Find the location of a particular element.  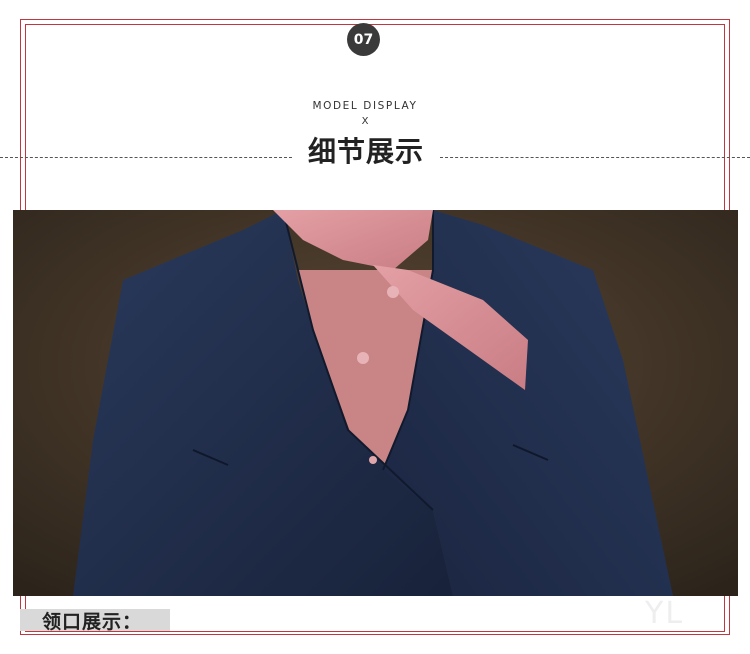

title-divider-right is located at coordinates (595, 157).